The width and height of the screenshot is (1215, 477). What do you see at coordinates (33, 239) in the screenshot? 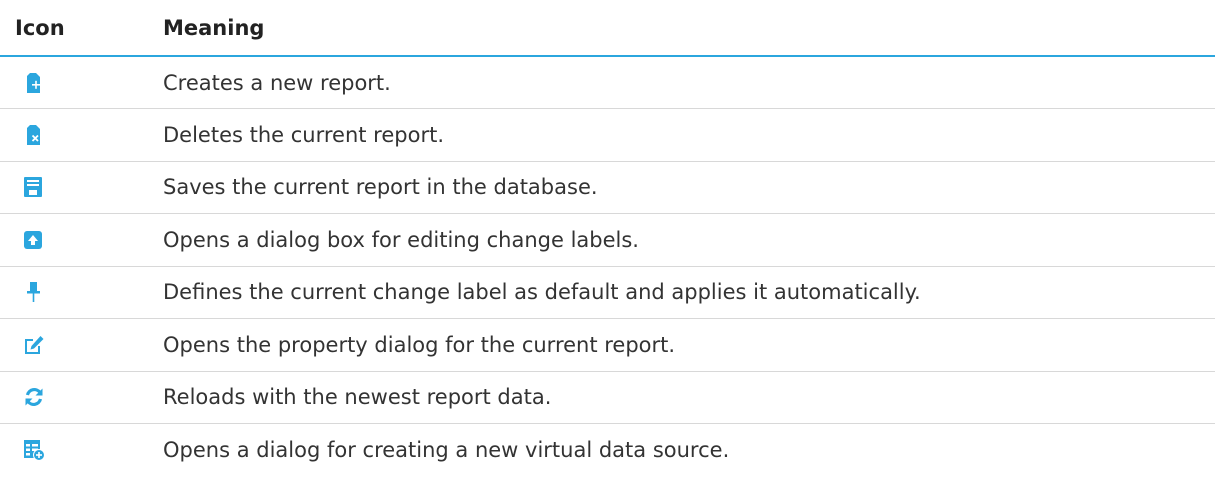
I see `change-labels-icon` at bounding box center [33, 239].